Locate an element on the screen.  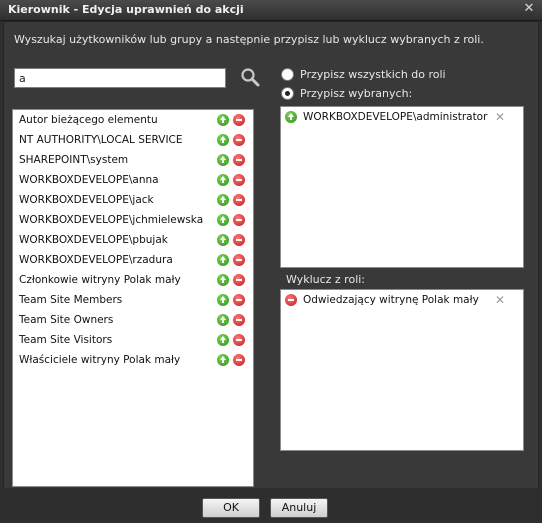
excluded-list: Odwiedzający witrynę Polak mały ✕ is located at coordinates (402, 370).